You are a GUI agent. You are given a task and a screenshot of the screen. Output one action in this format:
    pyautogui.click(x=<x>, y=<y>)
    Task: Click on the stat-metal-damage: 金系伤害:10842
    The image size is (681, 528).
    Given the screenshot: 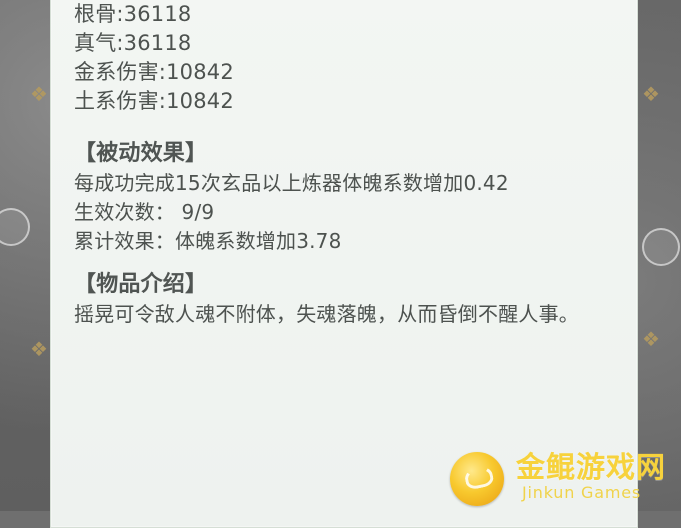 What is the action you would take?
    pyautogui.click(x=154, y=72)
    